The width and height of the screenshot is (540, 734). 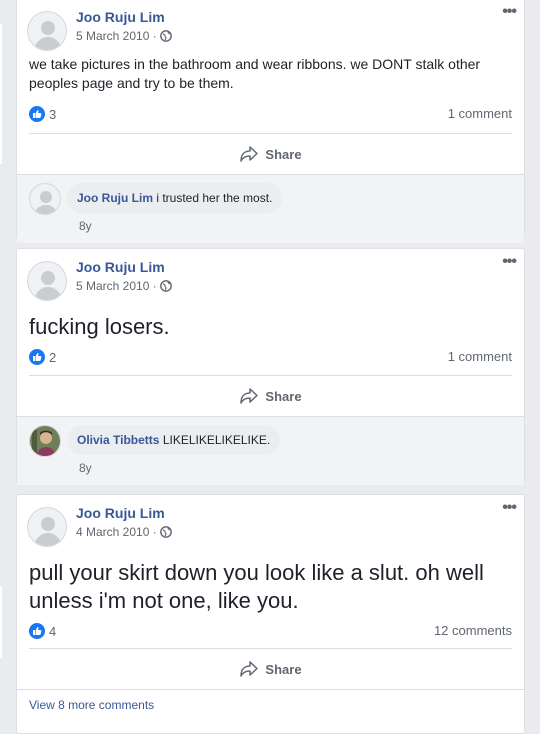 I want to click on comment-bubble: Olivia Tibbetts LIKELIKELIKELIKE., so click(x=174, y=440).